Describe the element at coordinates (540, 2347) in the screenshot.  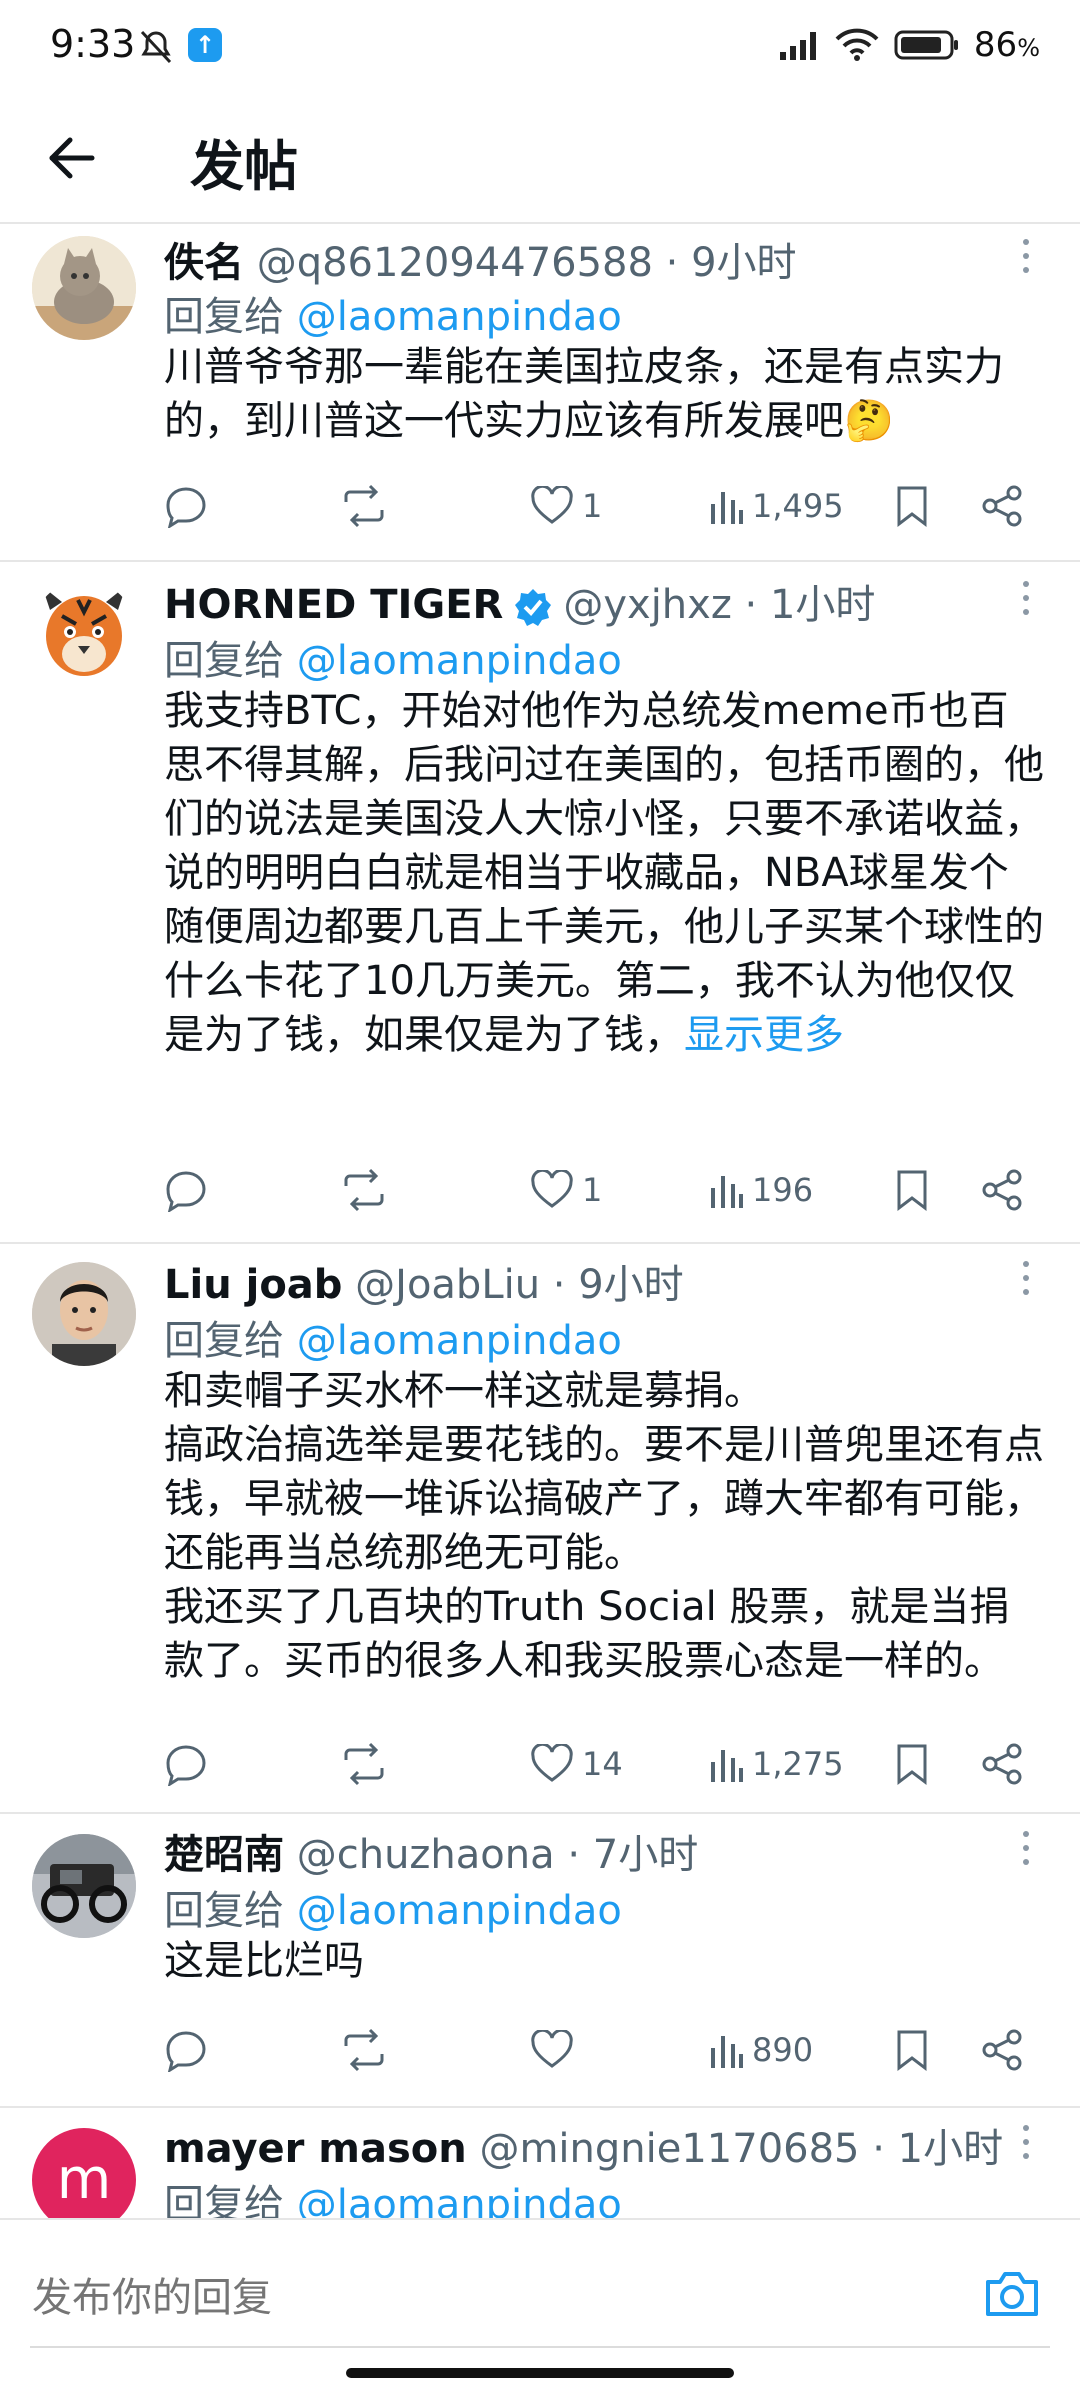
I see `composer-underline` at that location.